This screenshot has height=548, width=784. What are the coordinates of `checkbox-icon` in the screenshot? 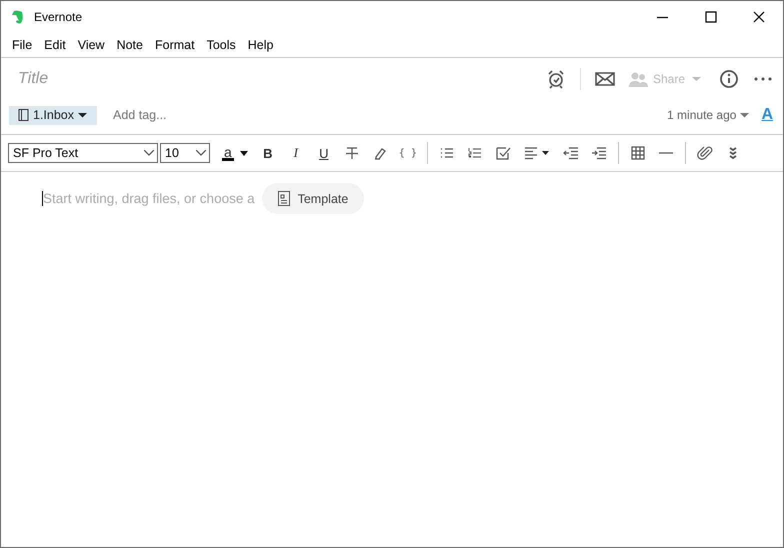 It's located at (502, 153).